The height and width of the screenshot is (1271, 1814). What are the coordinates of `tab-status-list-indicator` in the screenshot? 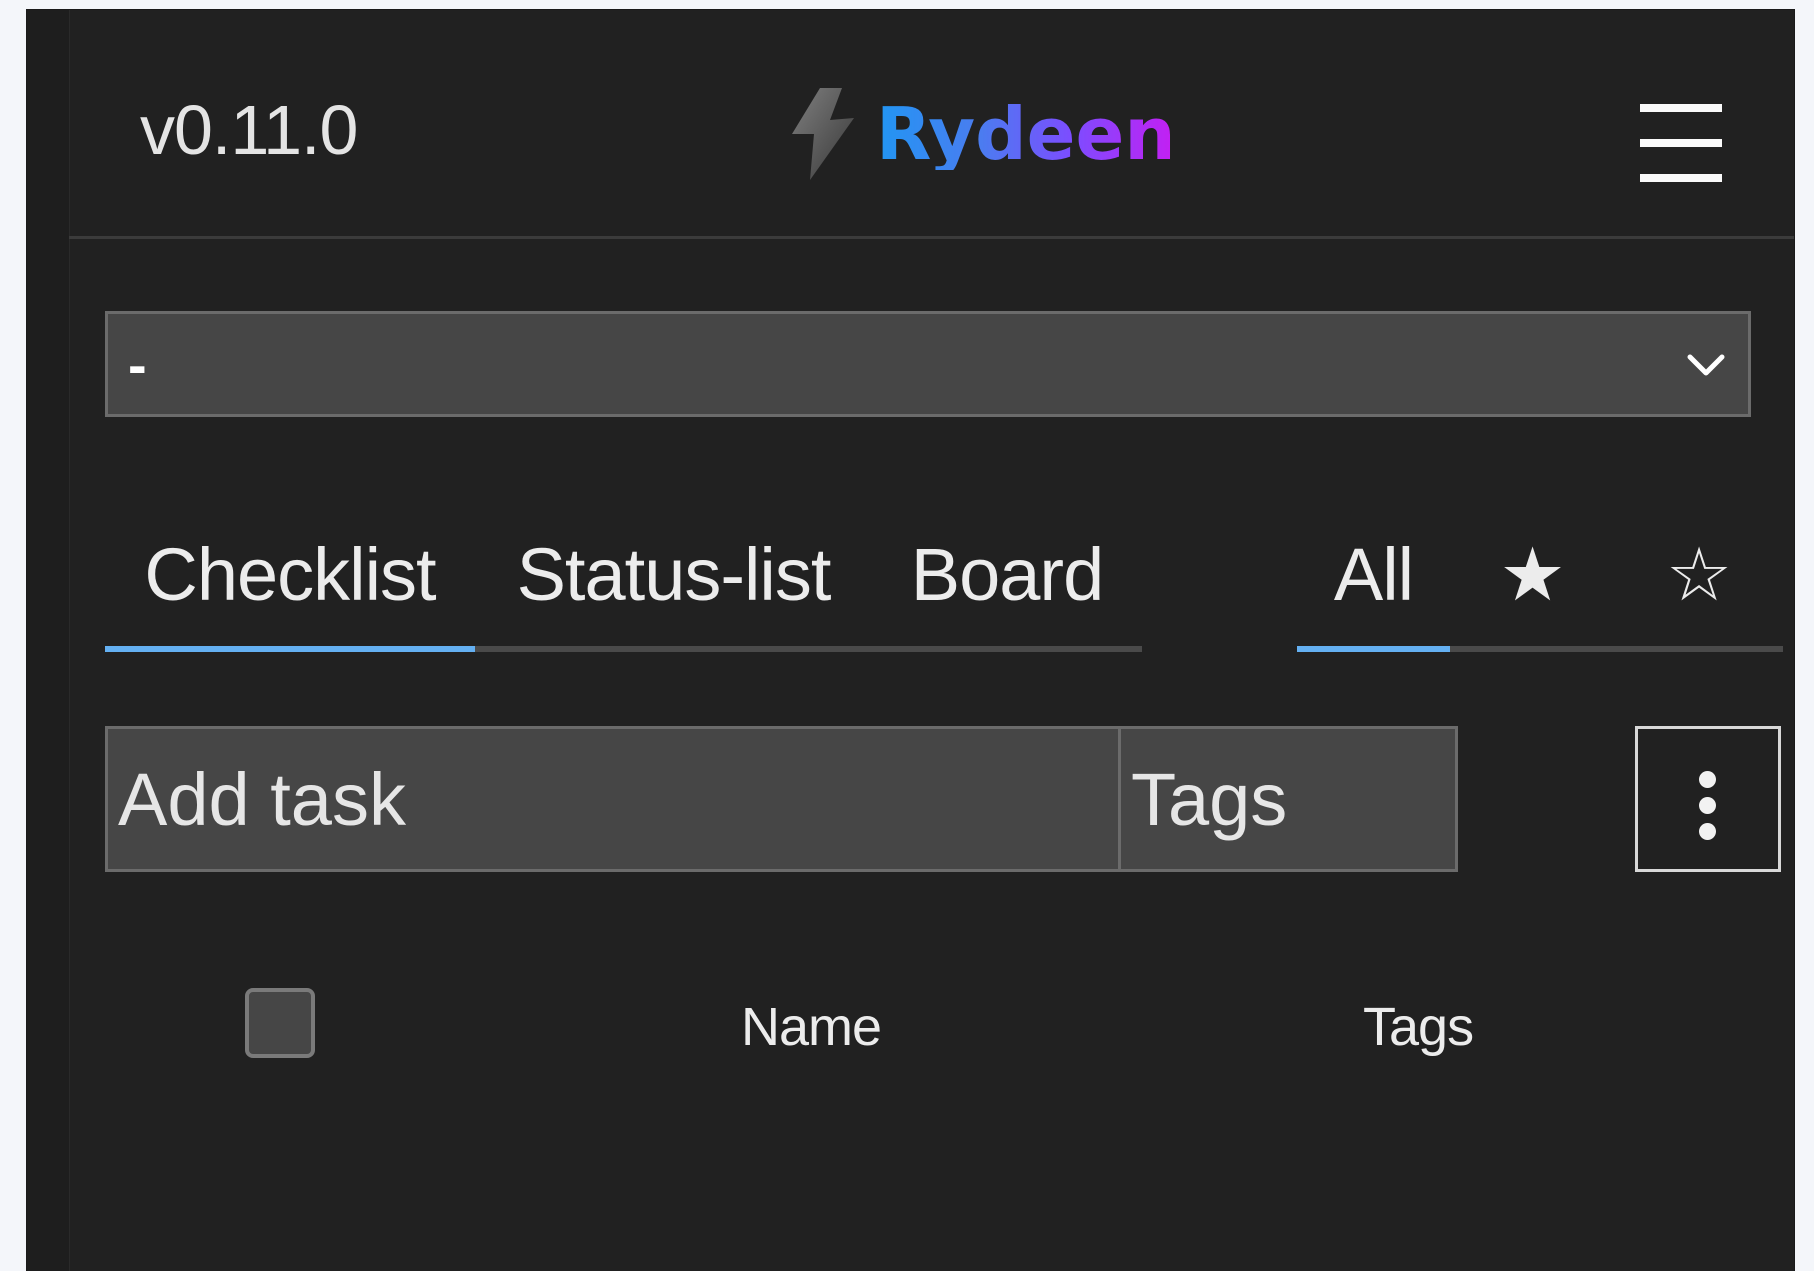 It's located at (673, 649).